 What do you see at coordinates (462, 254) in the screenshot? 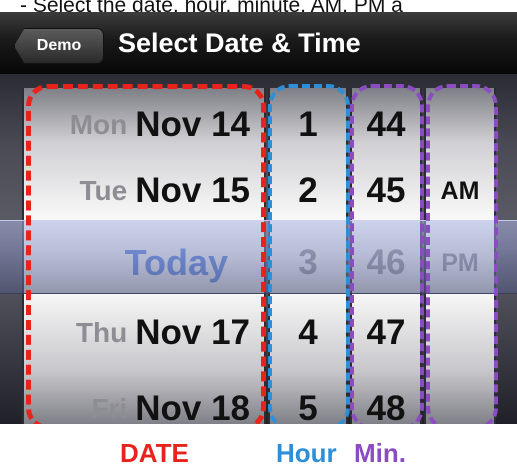
I see `ampm-annotation-box` at bounding box center [462, 254].